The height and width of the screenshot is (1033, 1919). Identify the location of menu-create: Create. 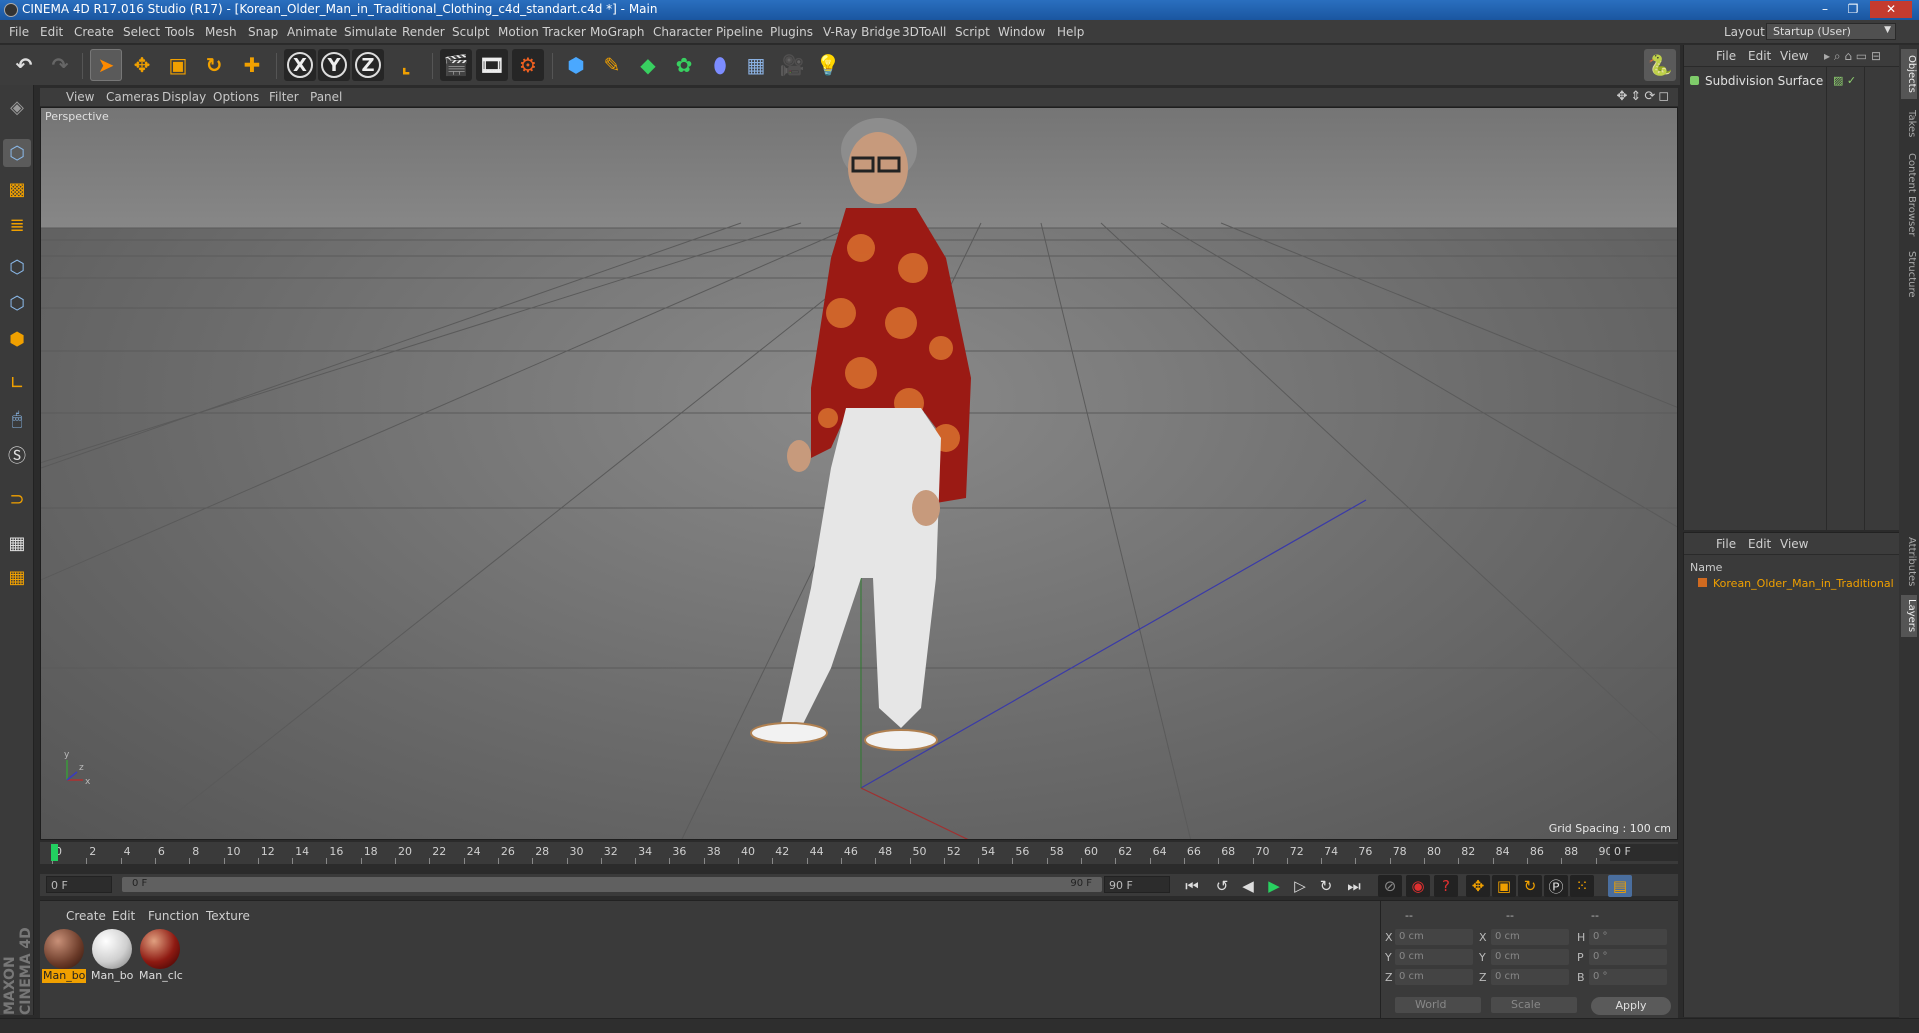
(94, 32).